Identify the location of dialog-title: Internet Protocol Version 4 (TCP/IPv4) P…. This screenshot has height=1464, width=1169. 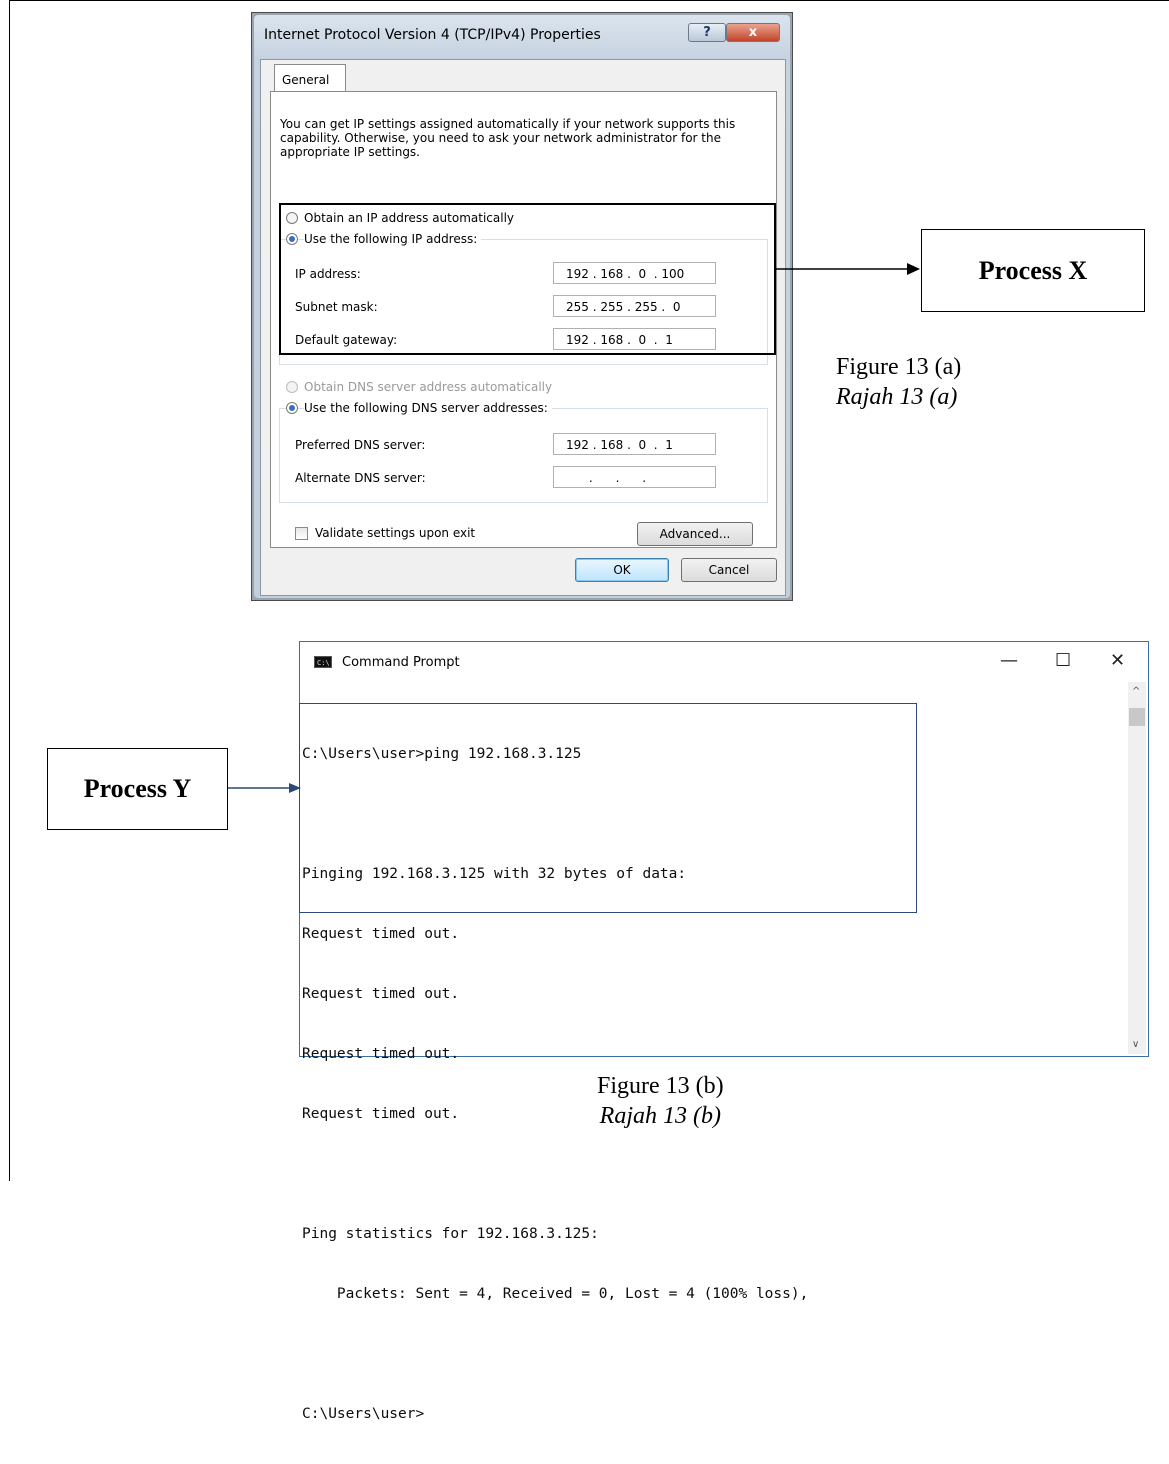
(432, 35).